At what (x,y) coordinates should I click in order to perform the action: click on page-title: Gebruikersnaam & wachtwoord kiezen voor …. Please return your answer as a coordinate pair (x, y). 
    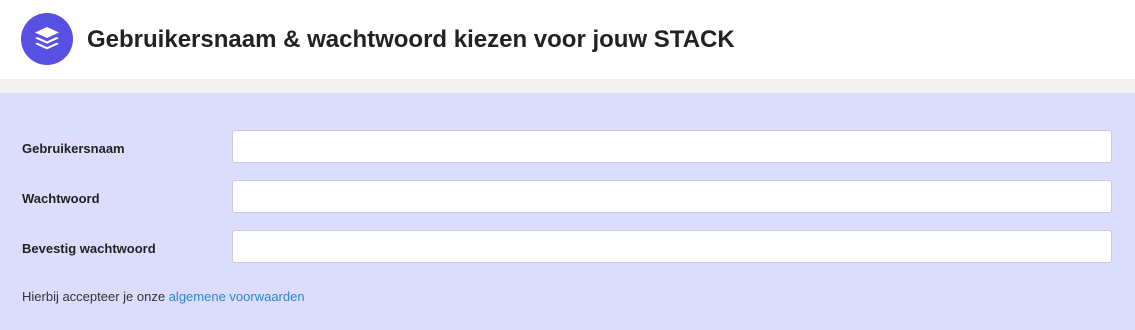
    Looking at the image, I should click on (411, 39).